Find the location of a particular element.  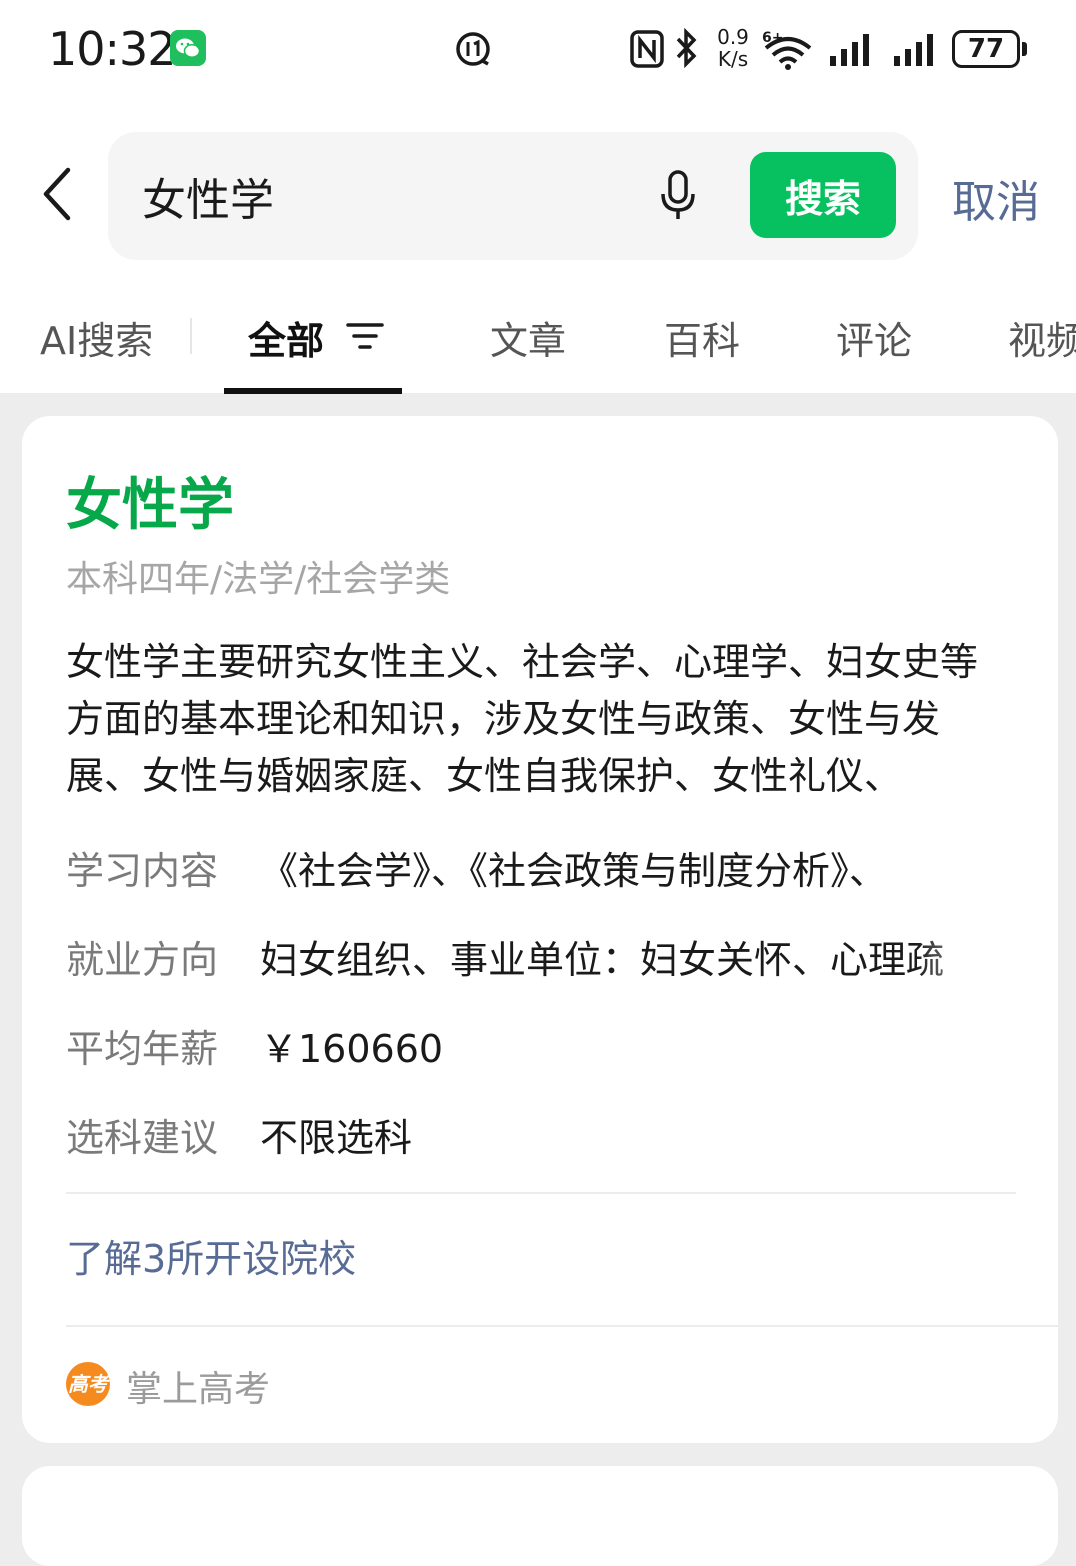

microphone-icon is located at coordinates (678, 196).